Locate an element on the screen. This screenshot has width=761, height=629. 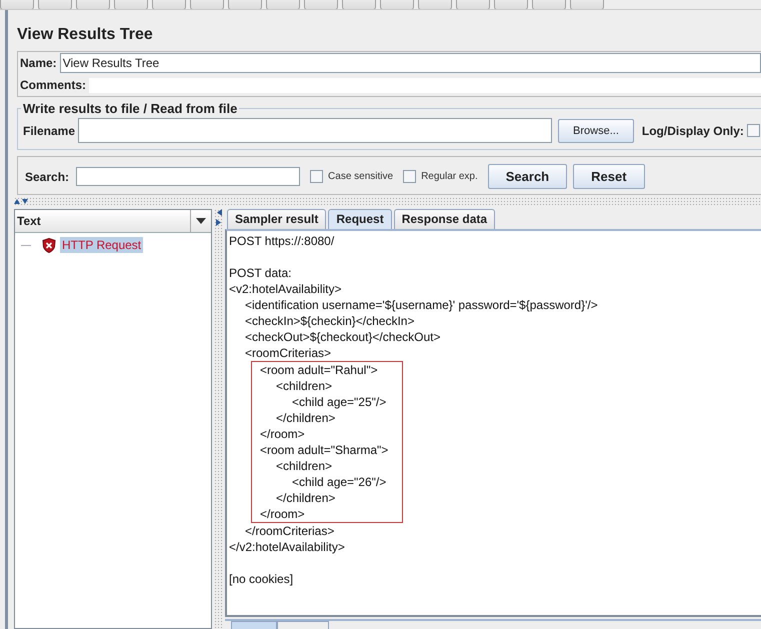
request-line: <identification username='${username}' password='${password}'/> is located at coordinates (421, 305).